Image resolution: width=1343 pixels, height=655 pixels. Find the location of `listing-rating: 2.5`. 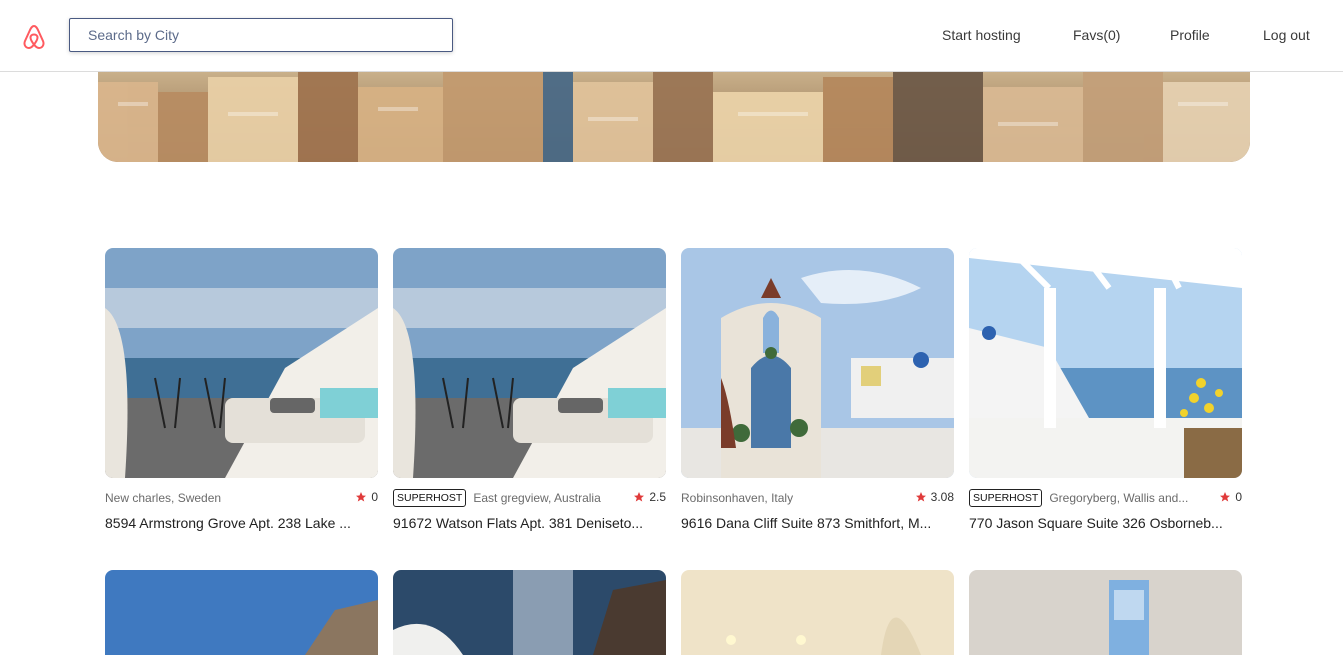

listing-rating: 2.5 is located at coordinates (649, 497).